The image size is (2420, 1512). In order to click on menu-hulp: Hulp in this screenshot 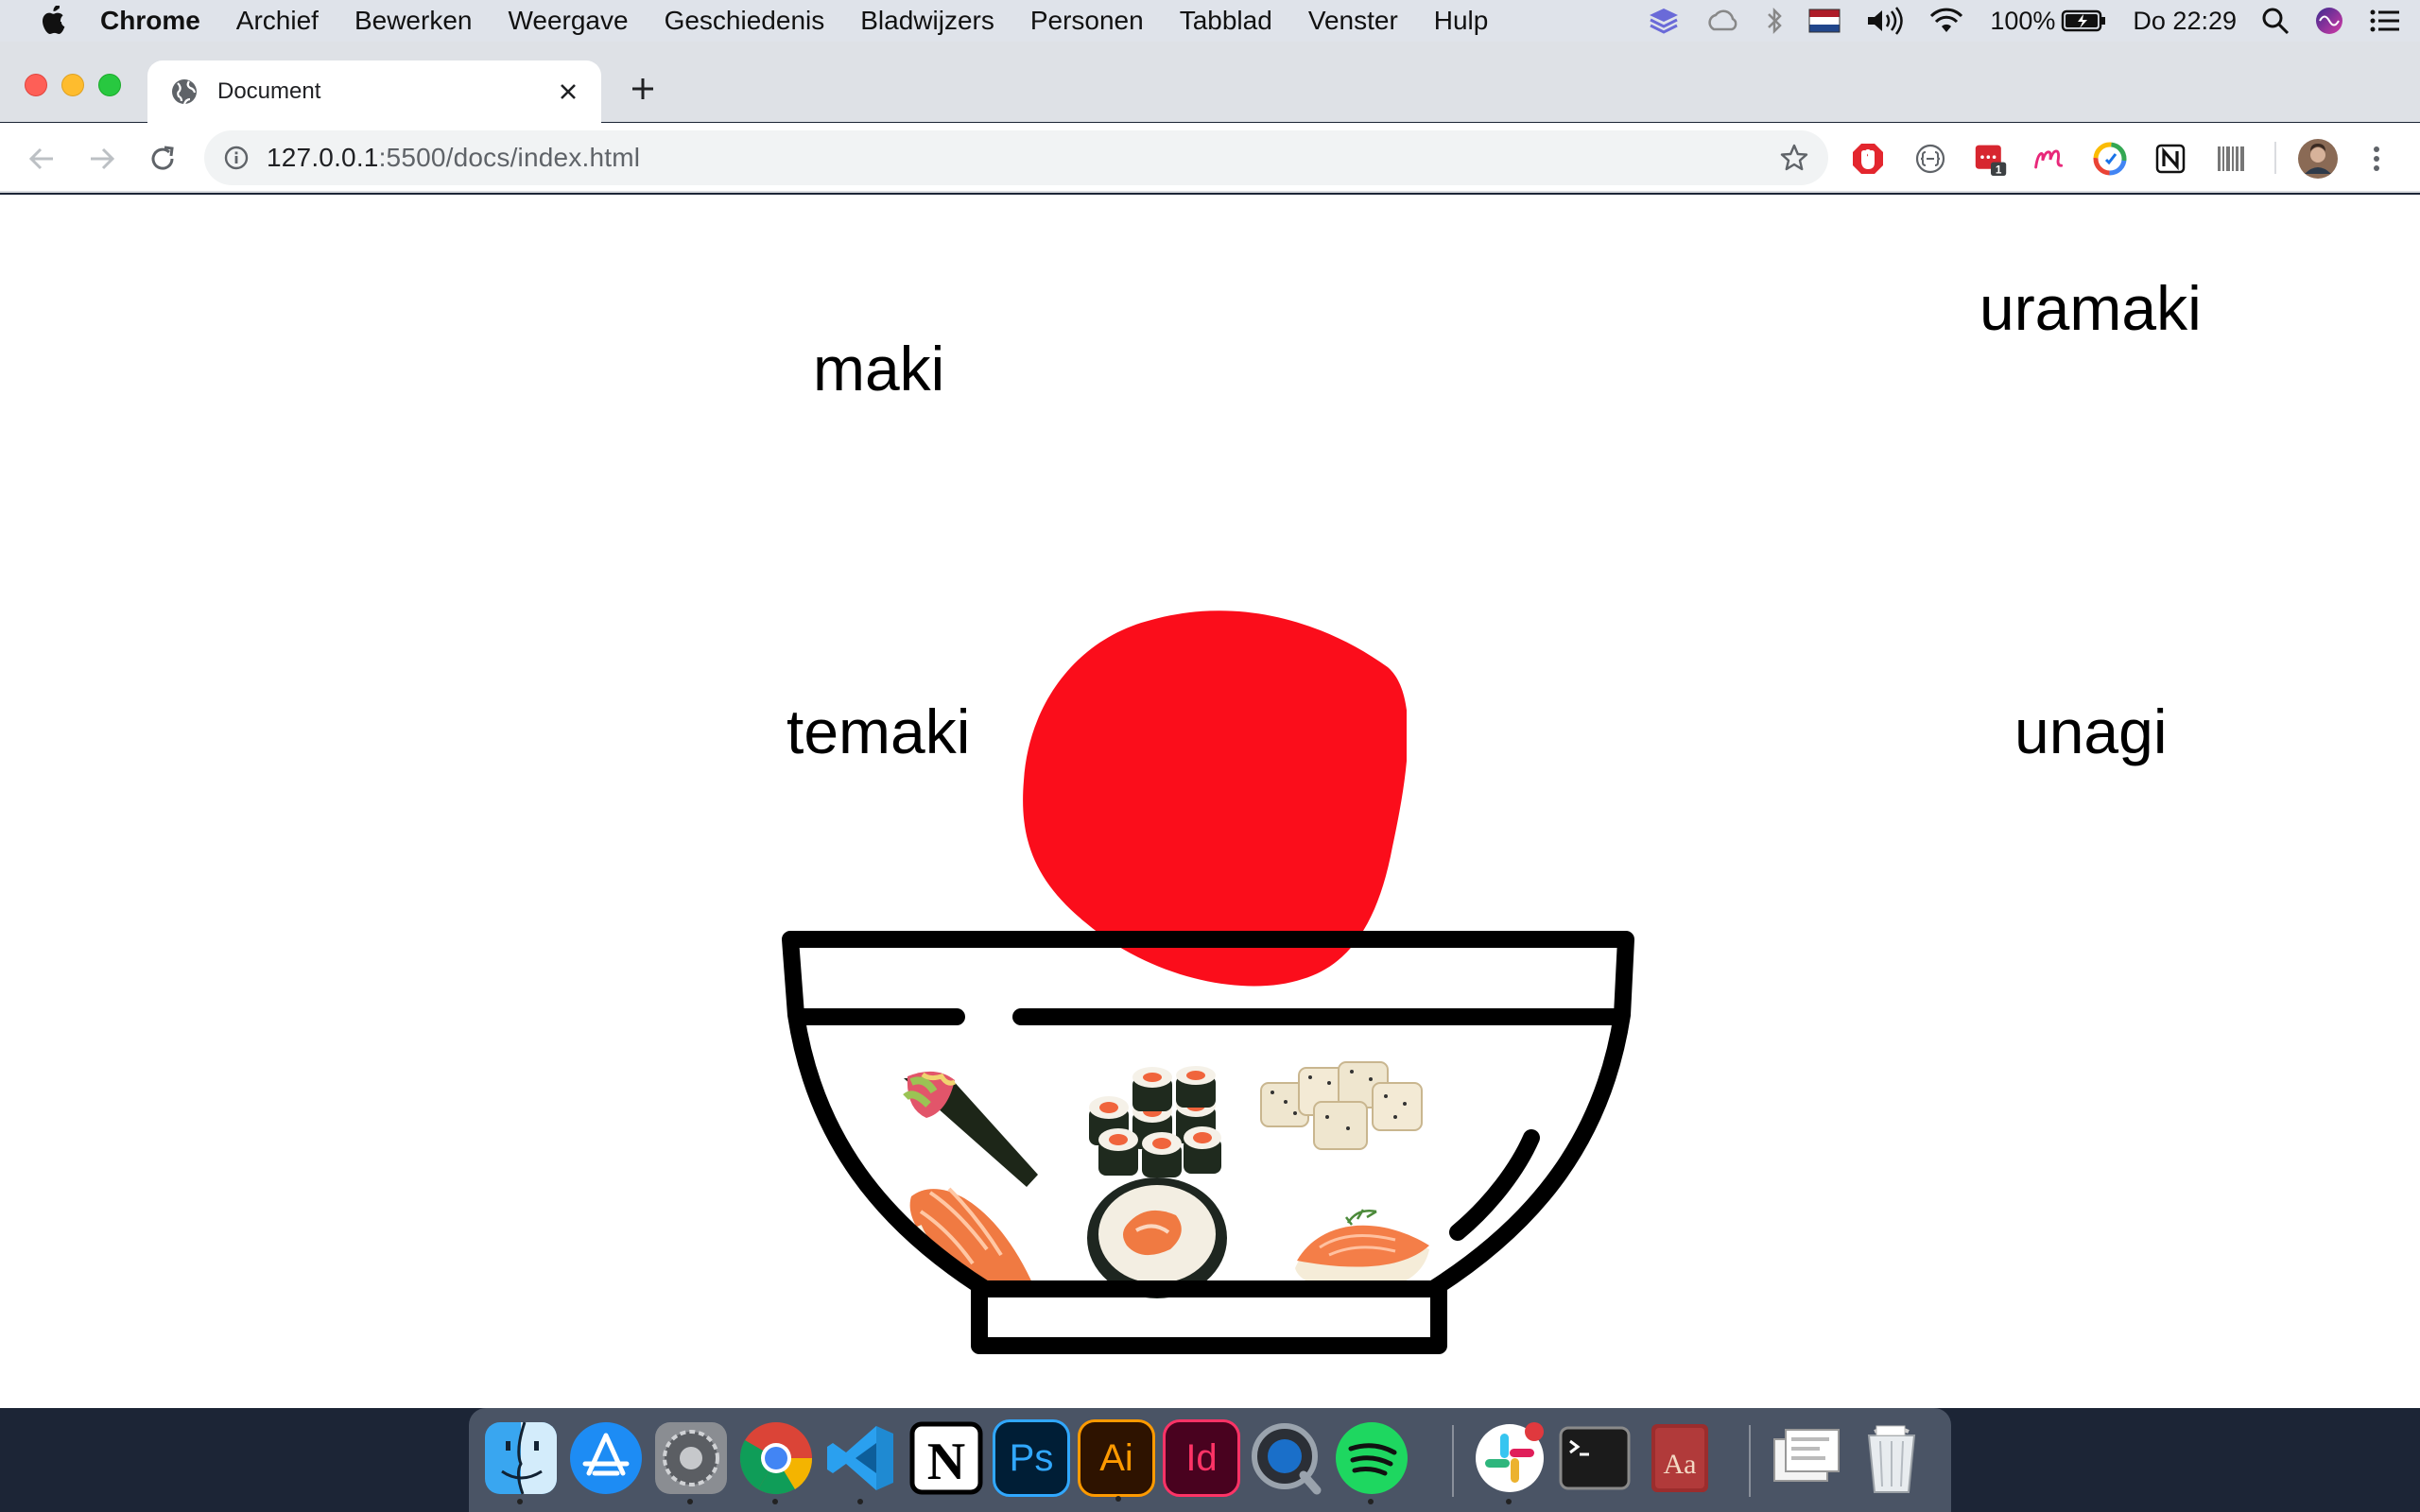, I will do `click(1461, 21)`.